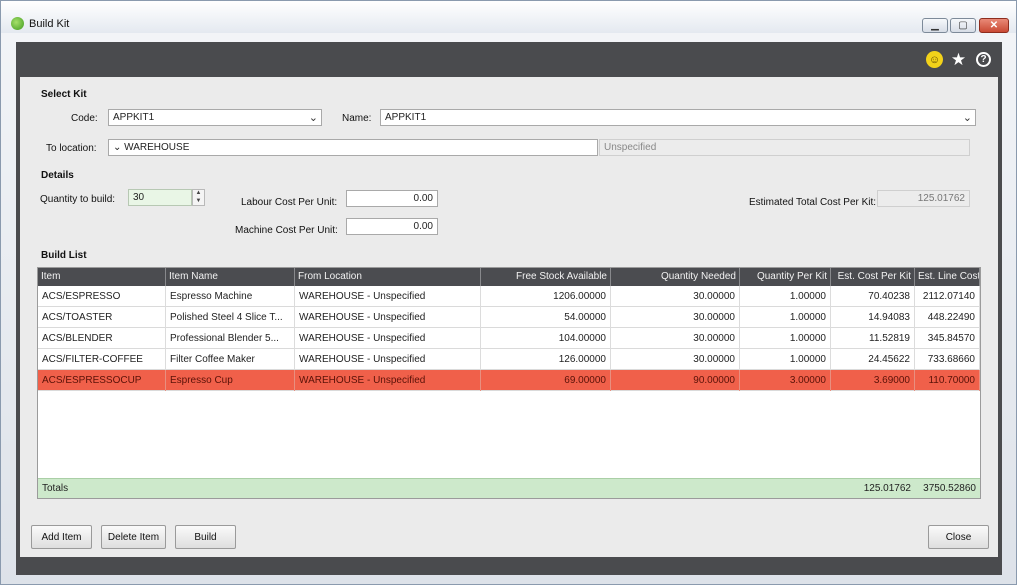 This screenshot has height=585, width=1017. I want to click on name-combo: APPKIT1 ⌄, so click(678, 117).